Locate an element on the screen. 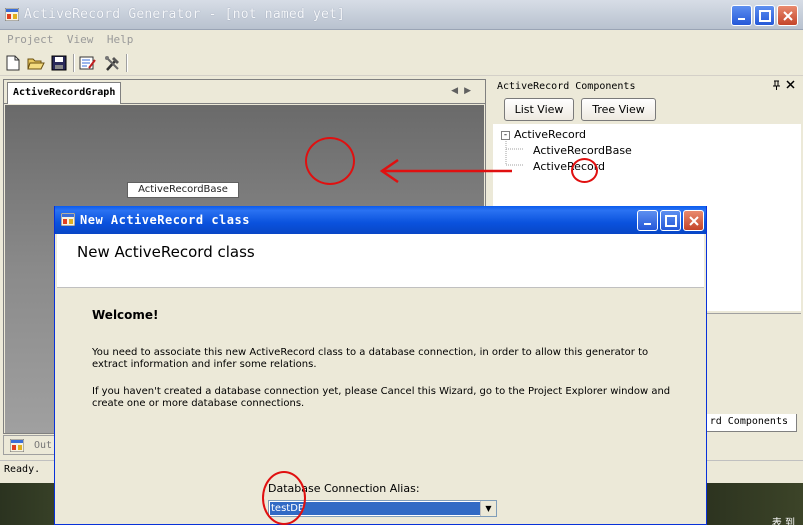 The height and width of the screenshot is (525, 803). panel-header: ActiveRecord Components is located at coordinates (646, 87).